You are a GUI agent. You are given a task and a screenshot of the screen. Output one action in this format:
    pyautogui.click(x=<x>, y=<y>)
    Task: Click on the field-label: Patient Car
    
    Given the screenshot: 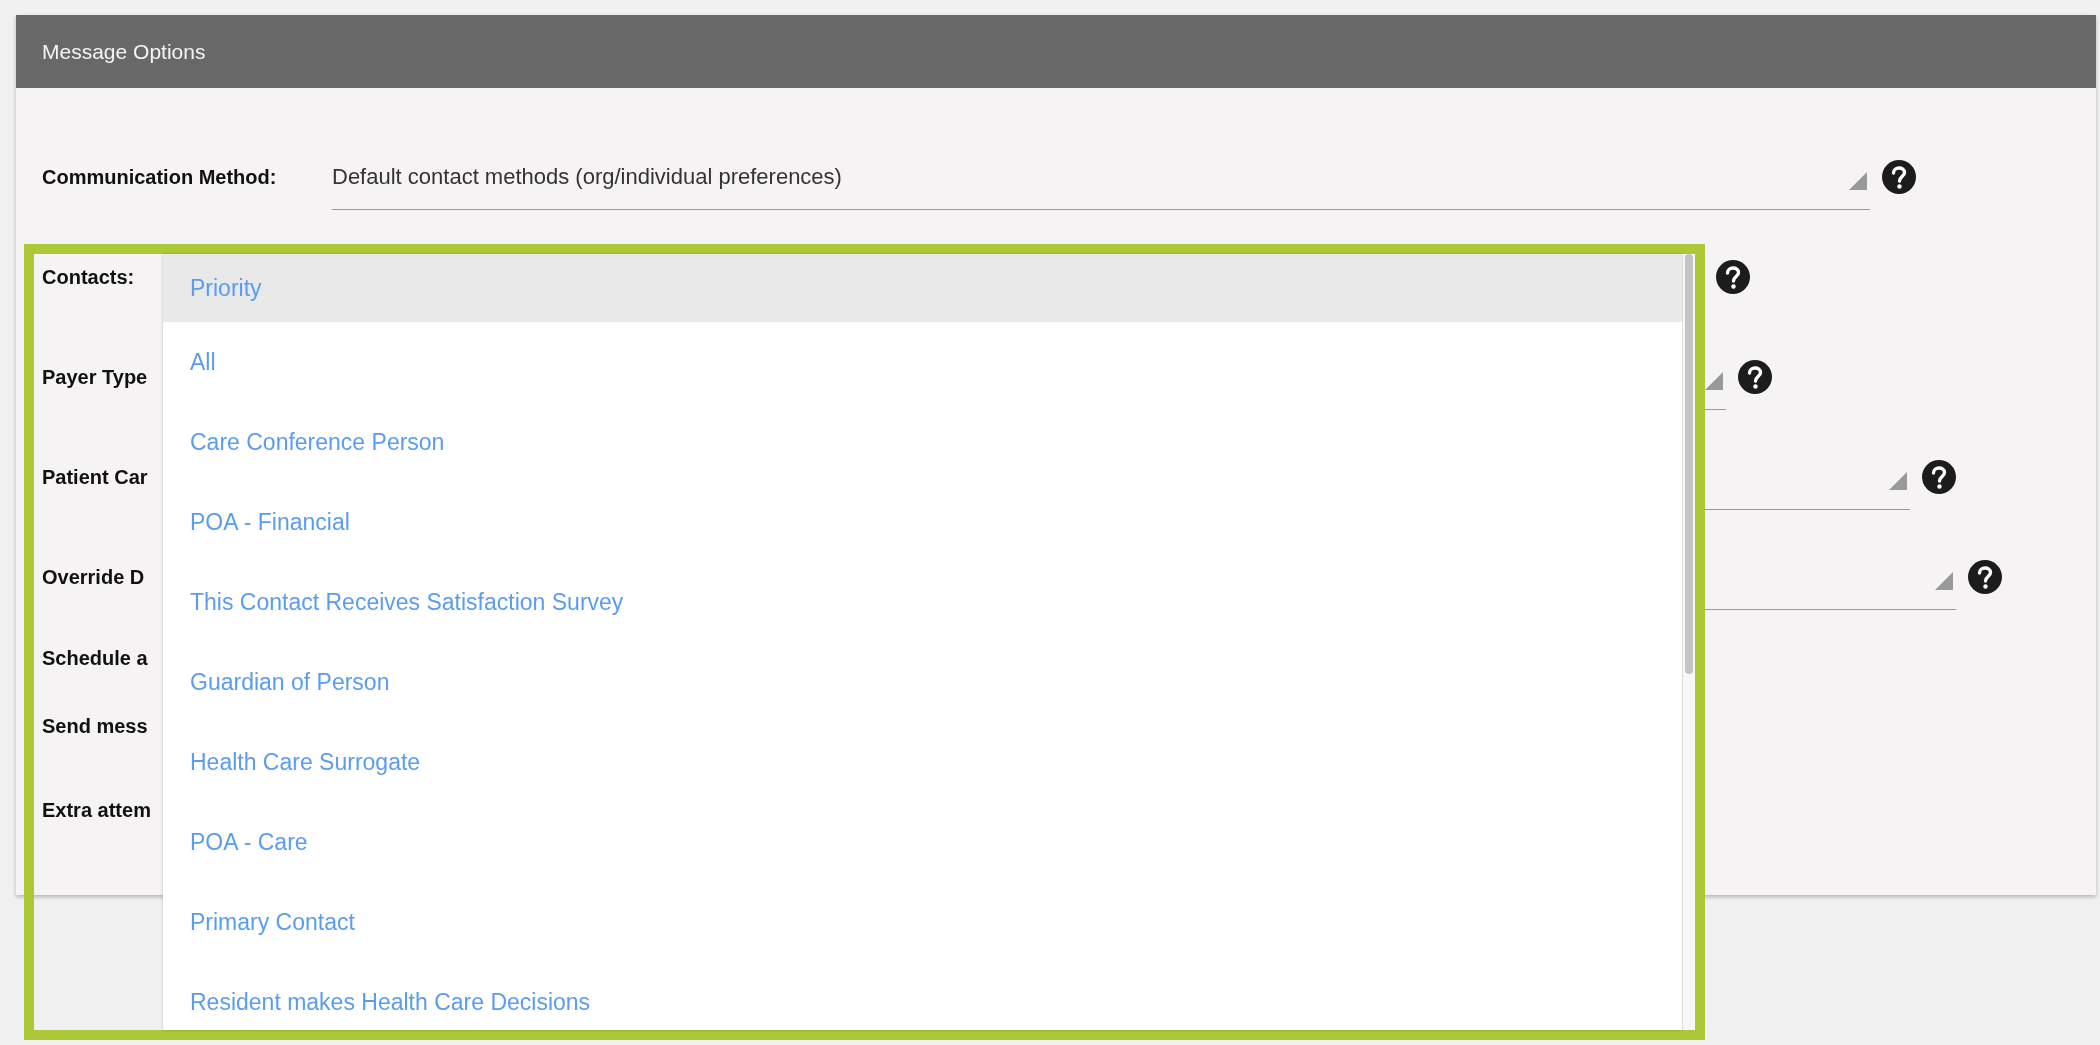 What is the action you would take?
    pyautogui.click(x=95, y=476)
    